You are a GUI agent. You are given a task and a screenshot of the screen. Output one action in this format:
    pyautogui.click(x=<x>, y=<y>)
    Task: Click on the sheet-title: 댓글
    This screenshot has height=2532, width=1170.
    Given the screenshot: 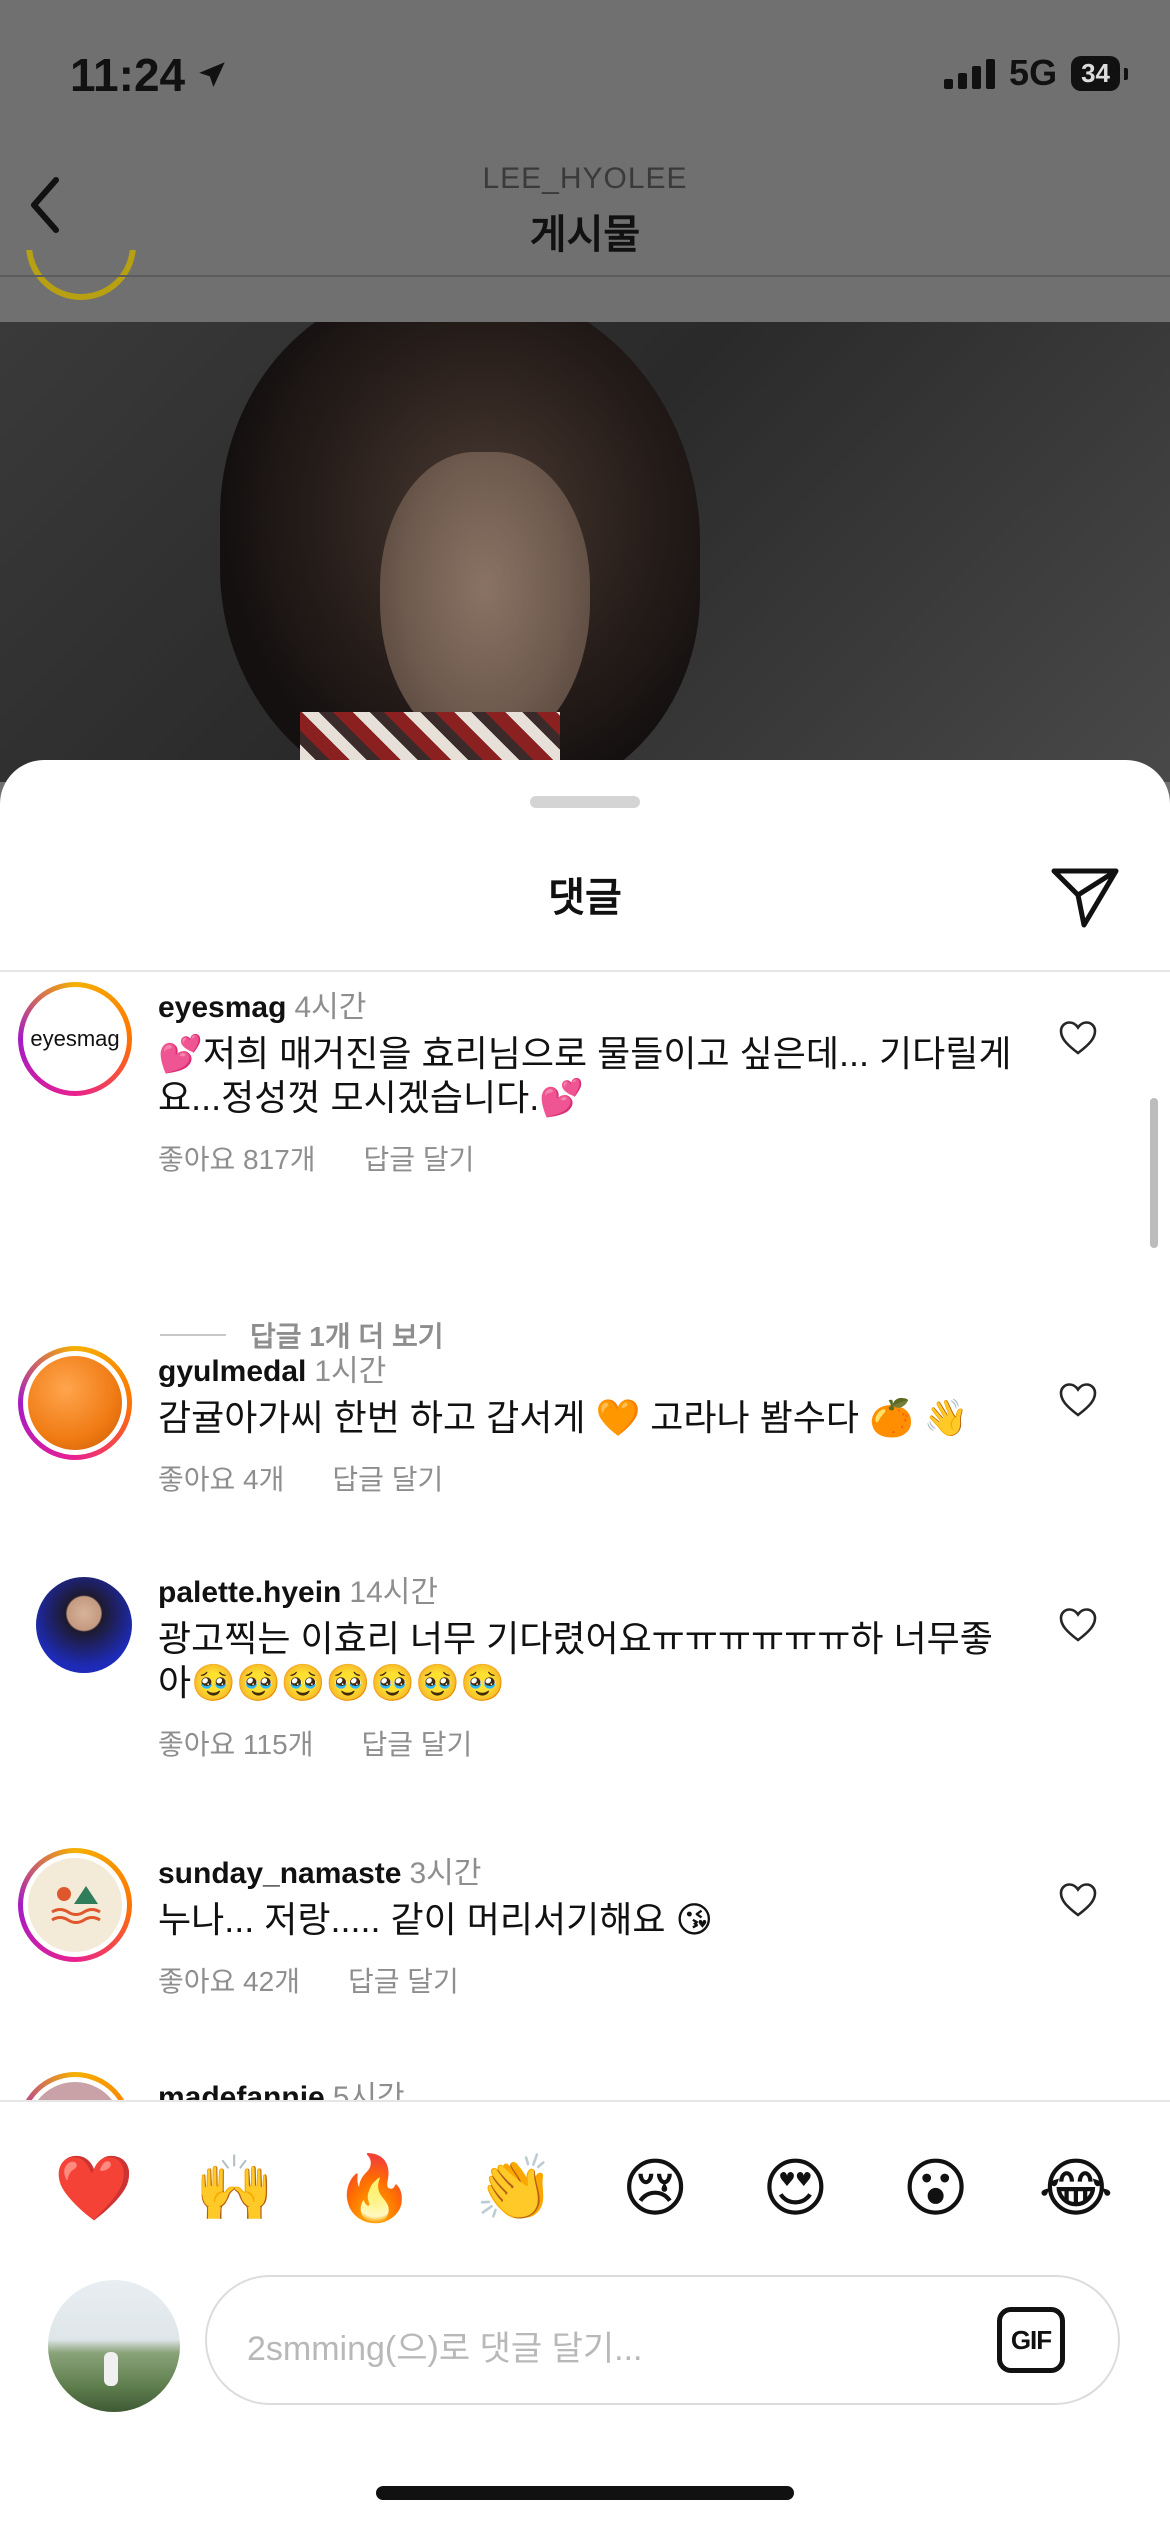 What is the action you would take?
    pyautogui.click(x=585, y=898)
    